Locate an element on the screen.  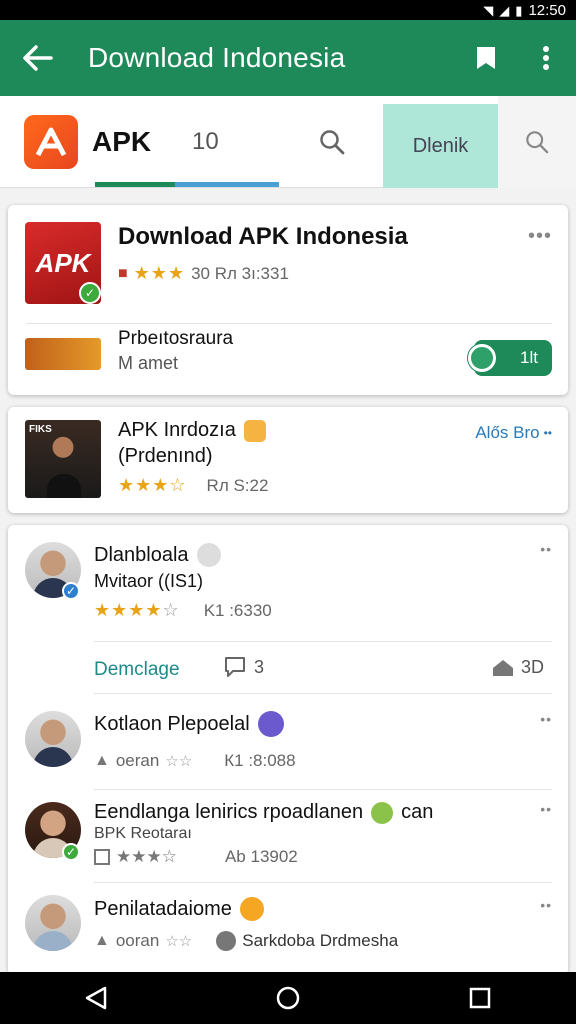
thumbnail-label: FIKS is located at coordinates (40, 429).